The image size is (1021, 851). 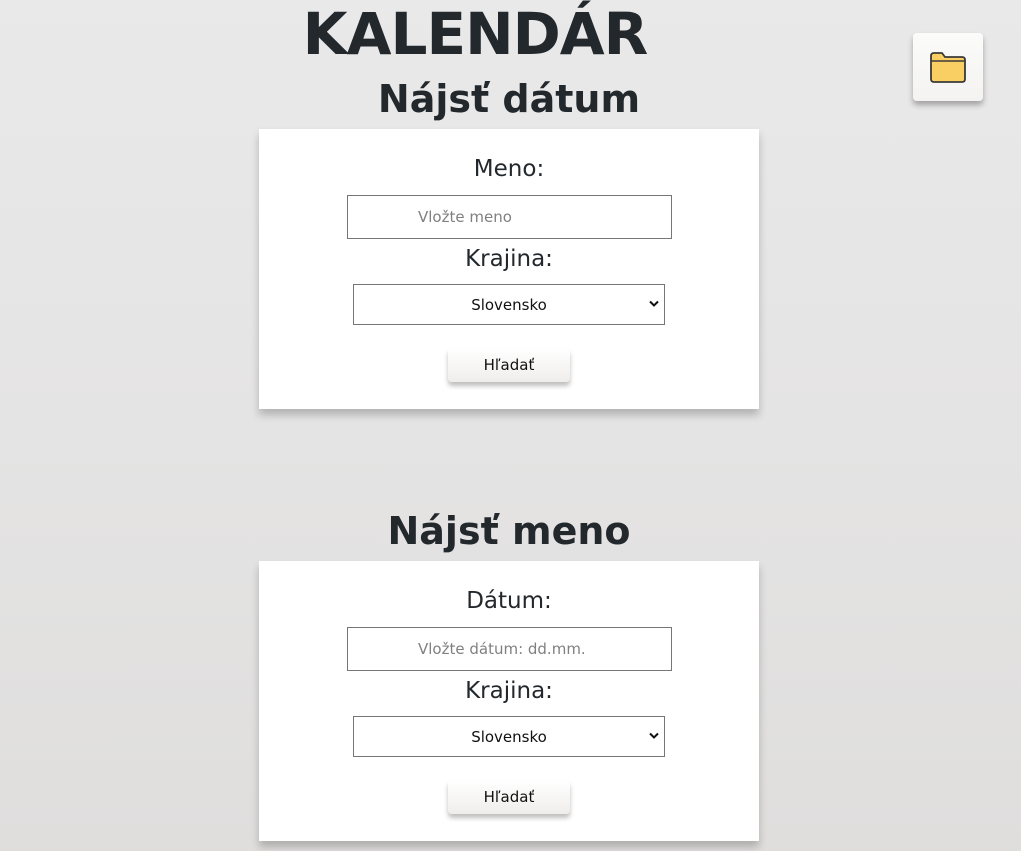 What do you see at coordinates (475, 34) in the screenshot?
I see `page-title: KALENDÁR` at bounding box center [475, 34].